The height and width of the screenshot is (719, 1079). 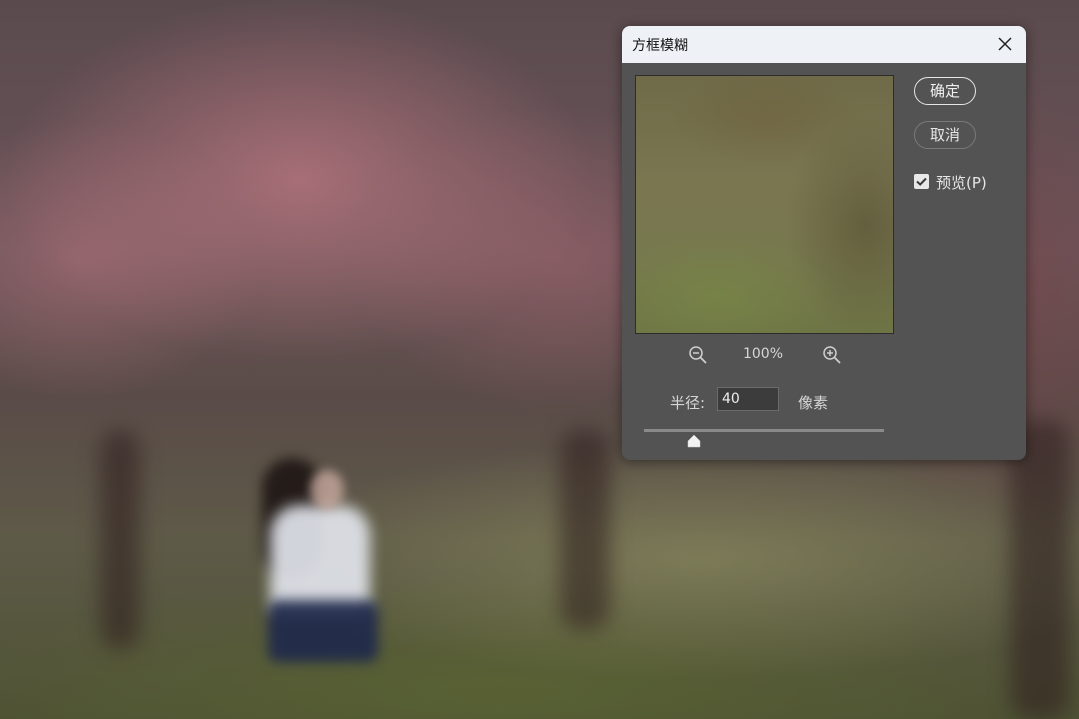 What do you see at coordinates (688, 403) in the screenshot?
I see `radius-label: 半径:` at bounding box center [688, 403].